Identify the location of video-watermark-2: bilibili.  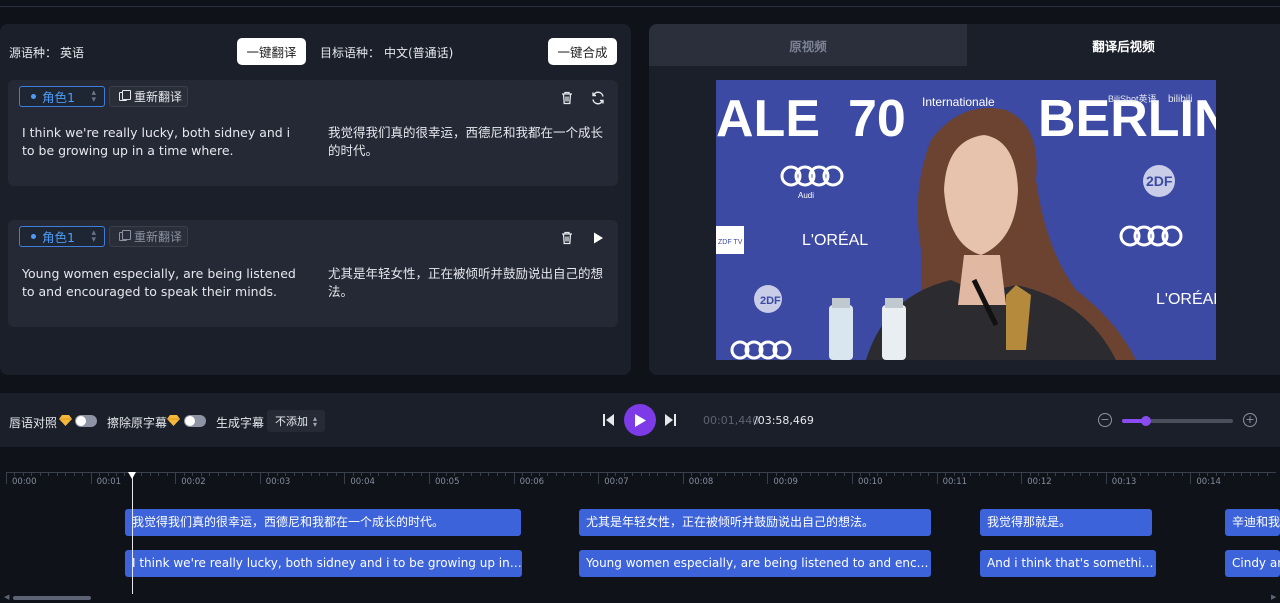
(1180, 99).